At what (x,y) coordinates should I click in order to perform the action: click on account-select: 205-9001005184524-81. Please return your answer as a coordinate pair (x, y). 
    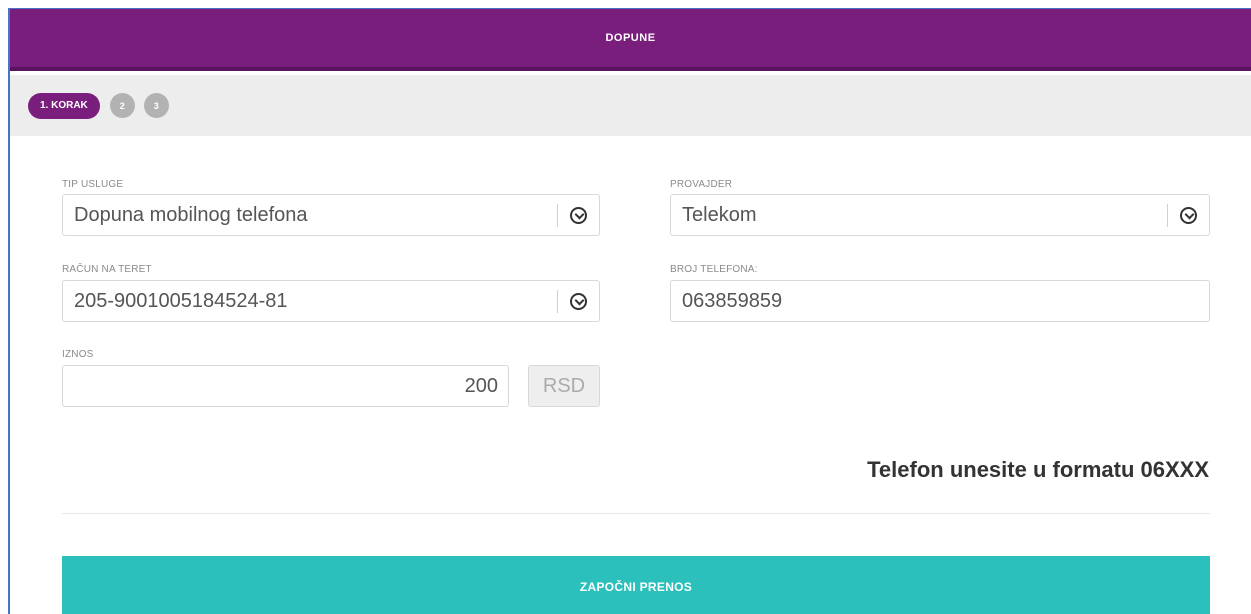
    Looking at the image, I should click on (331, 301).